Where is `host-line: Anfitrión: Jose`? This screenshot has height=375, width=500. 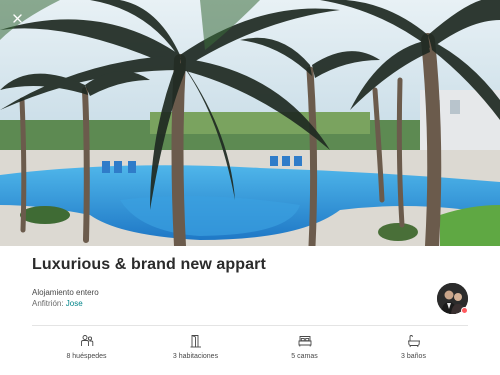 host-line: Anfitrión: Jose is located at coordinates (57, 303).